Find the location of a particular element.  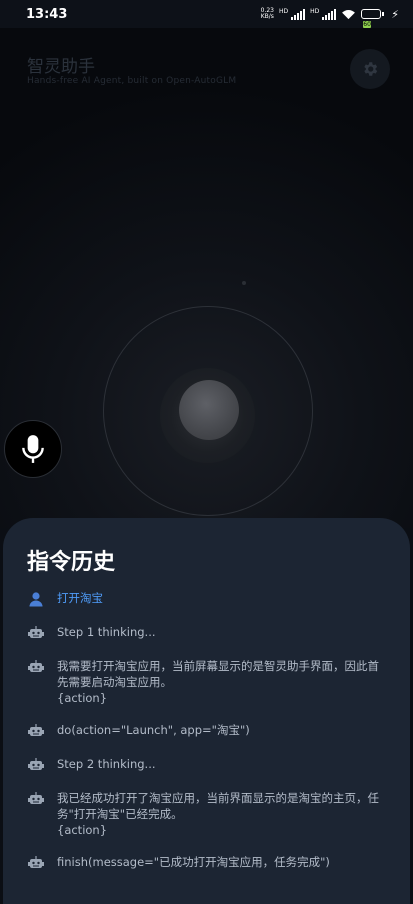

signal-hd-label-1: HD is located at coordinates (283, 11).